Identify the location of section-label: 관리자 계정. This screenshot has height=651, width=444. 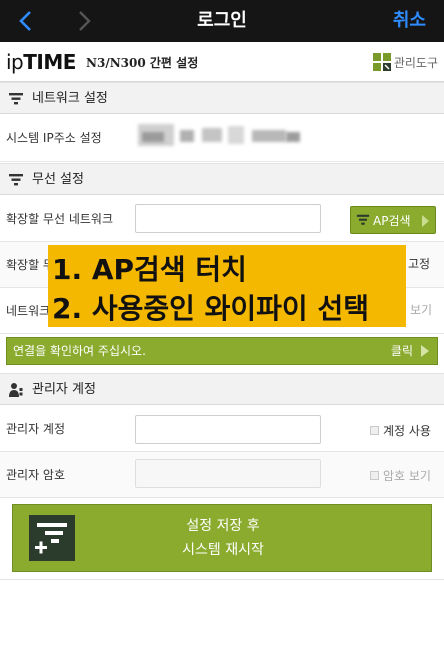
(64, 389).